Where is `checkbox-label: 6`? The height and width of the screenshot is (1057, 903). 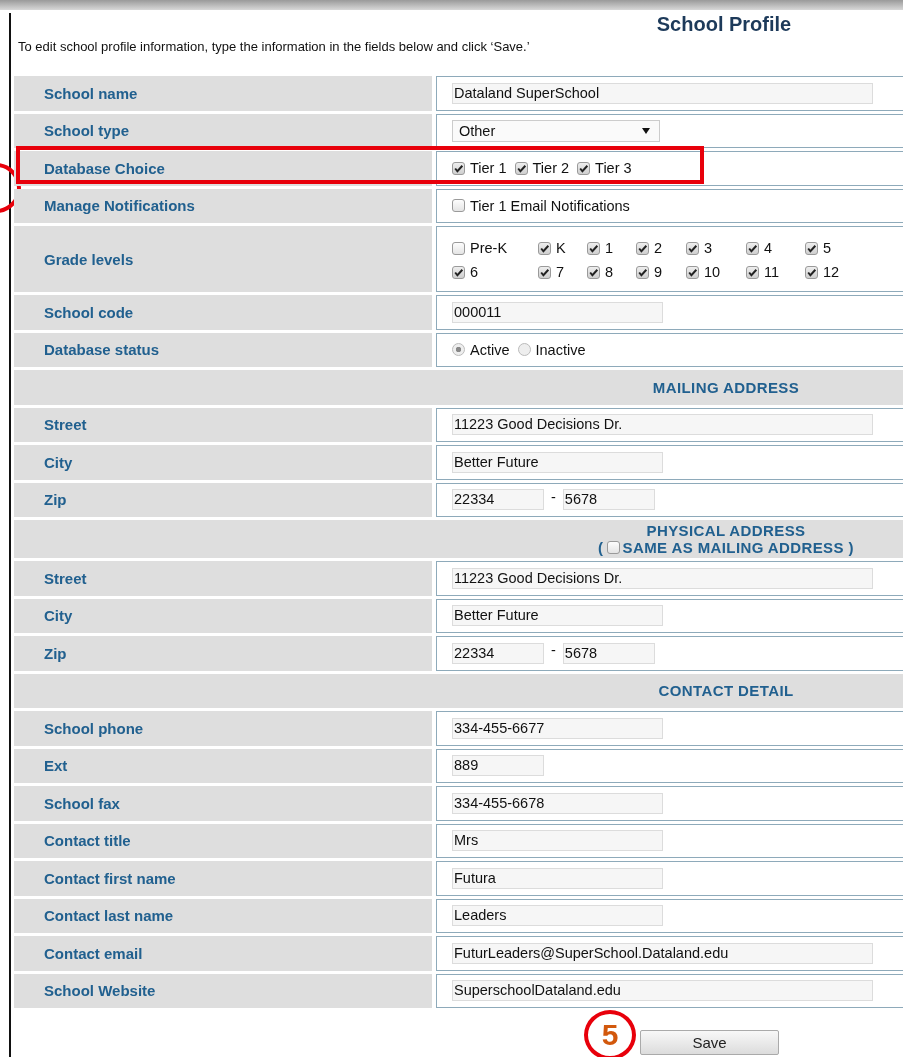
checkbox-label: 6 is located at coordinates (474, 272).